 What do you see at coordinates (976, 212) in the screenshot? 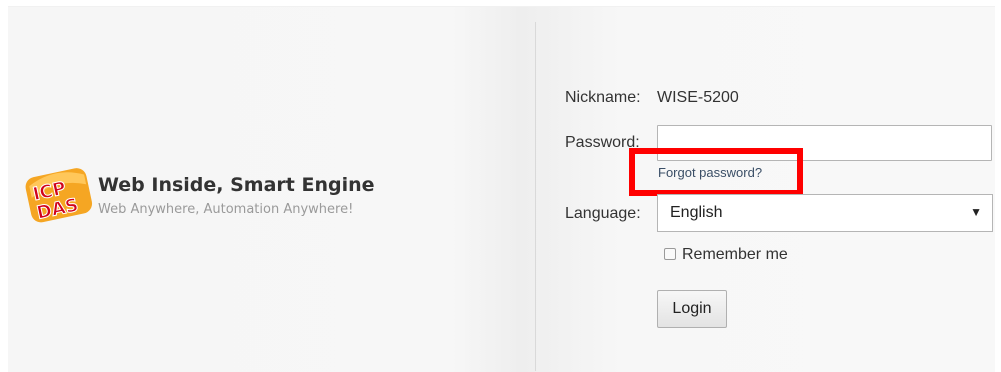
I see `dropdown-arrow-icon: ▼` at bounding box center [976, 212].